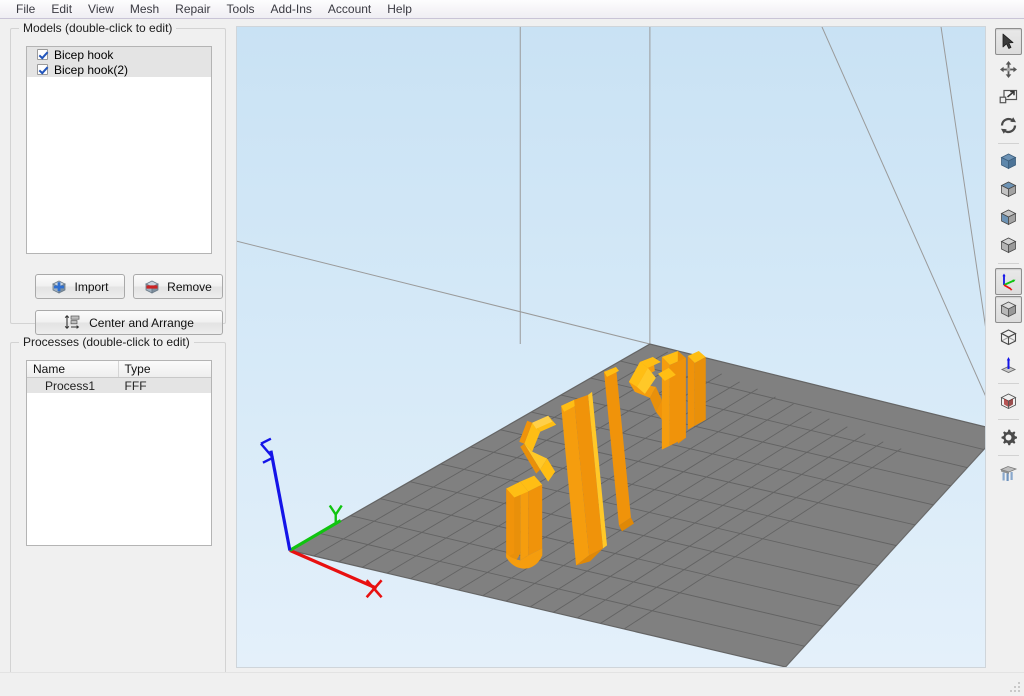 This screenshot has height=696, width=1024. Describe the element at coordinates (119, 453) in the screenshot. I see `processes-table: Name Type Process1 FFF` at that location.